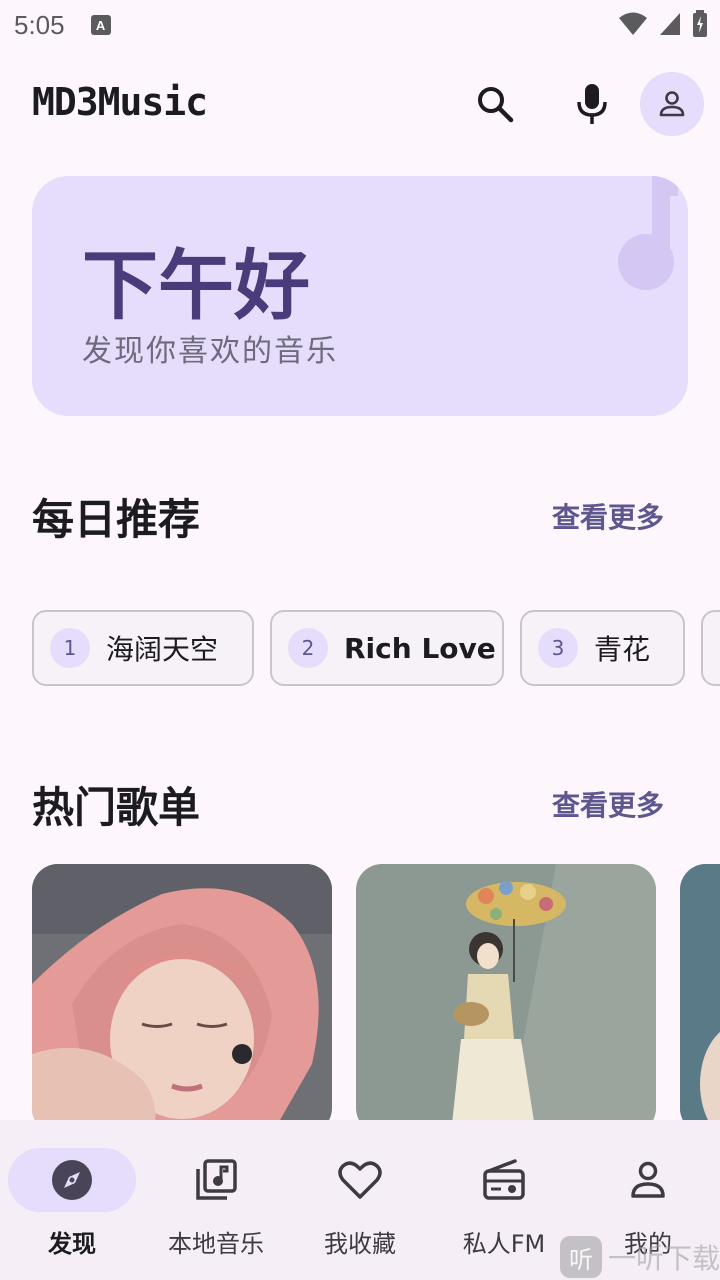  I want to click on song-rank: 1, so click(70, 648).